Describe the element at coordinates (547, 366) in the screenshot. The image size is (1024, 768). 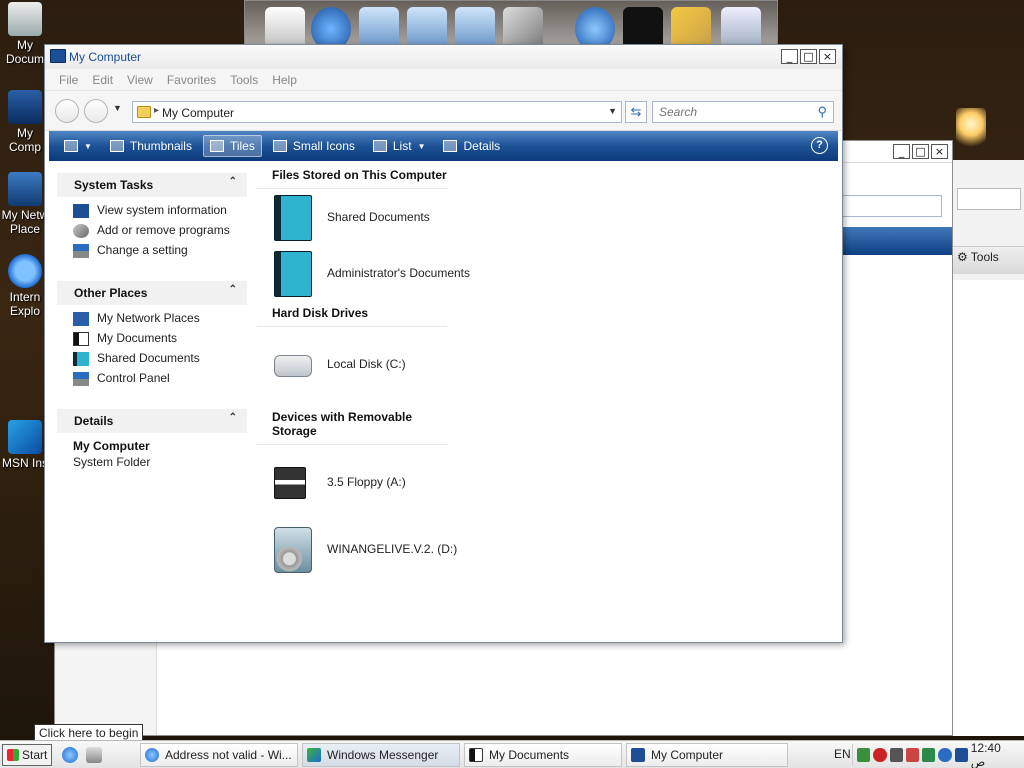
I see `tile-local-disk-c: Local Disk (C:)` at that location.